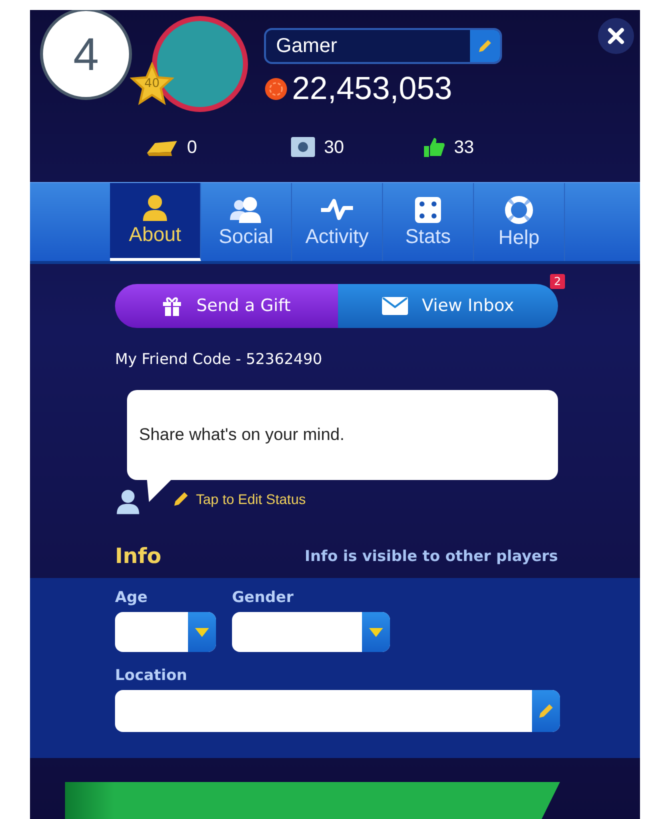 The width and height of the screenshot is (667, 819). I want to click on people-icon, so click(246, 210).